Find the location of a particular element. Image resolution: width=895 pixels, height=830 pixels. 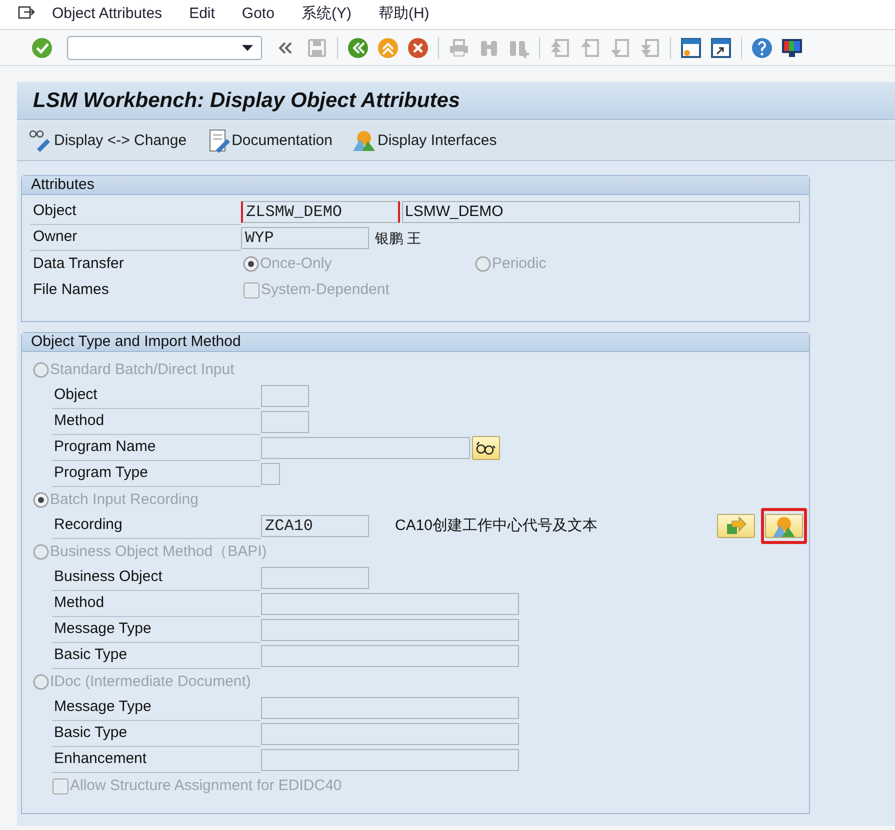

glasses-pencil-icon is located at coordinates (41, 141).